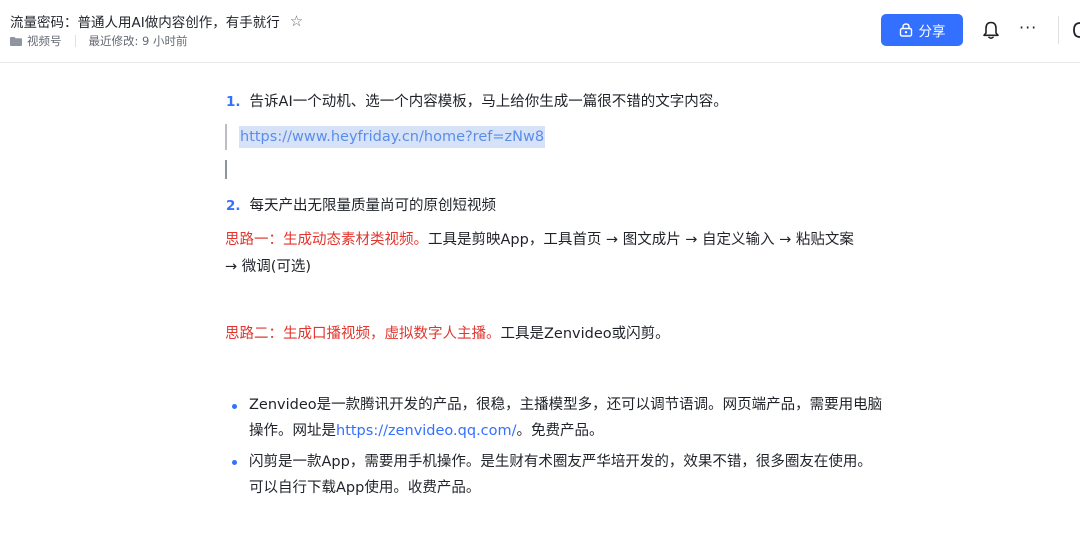 Image resolution: width=1080 pixels, height=537 pixels. I want to click on more-icon: ···, so click(1028, 28).